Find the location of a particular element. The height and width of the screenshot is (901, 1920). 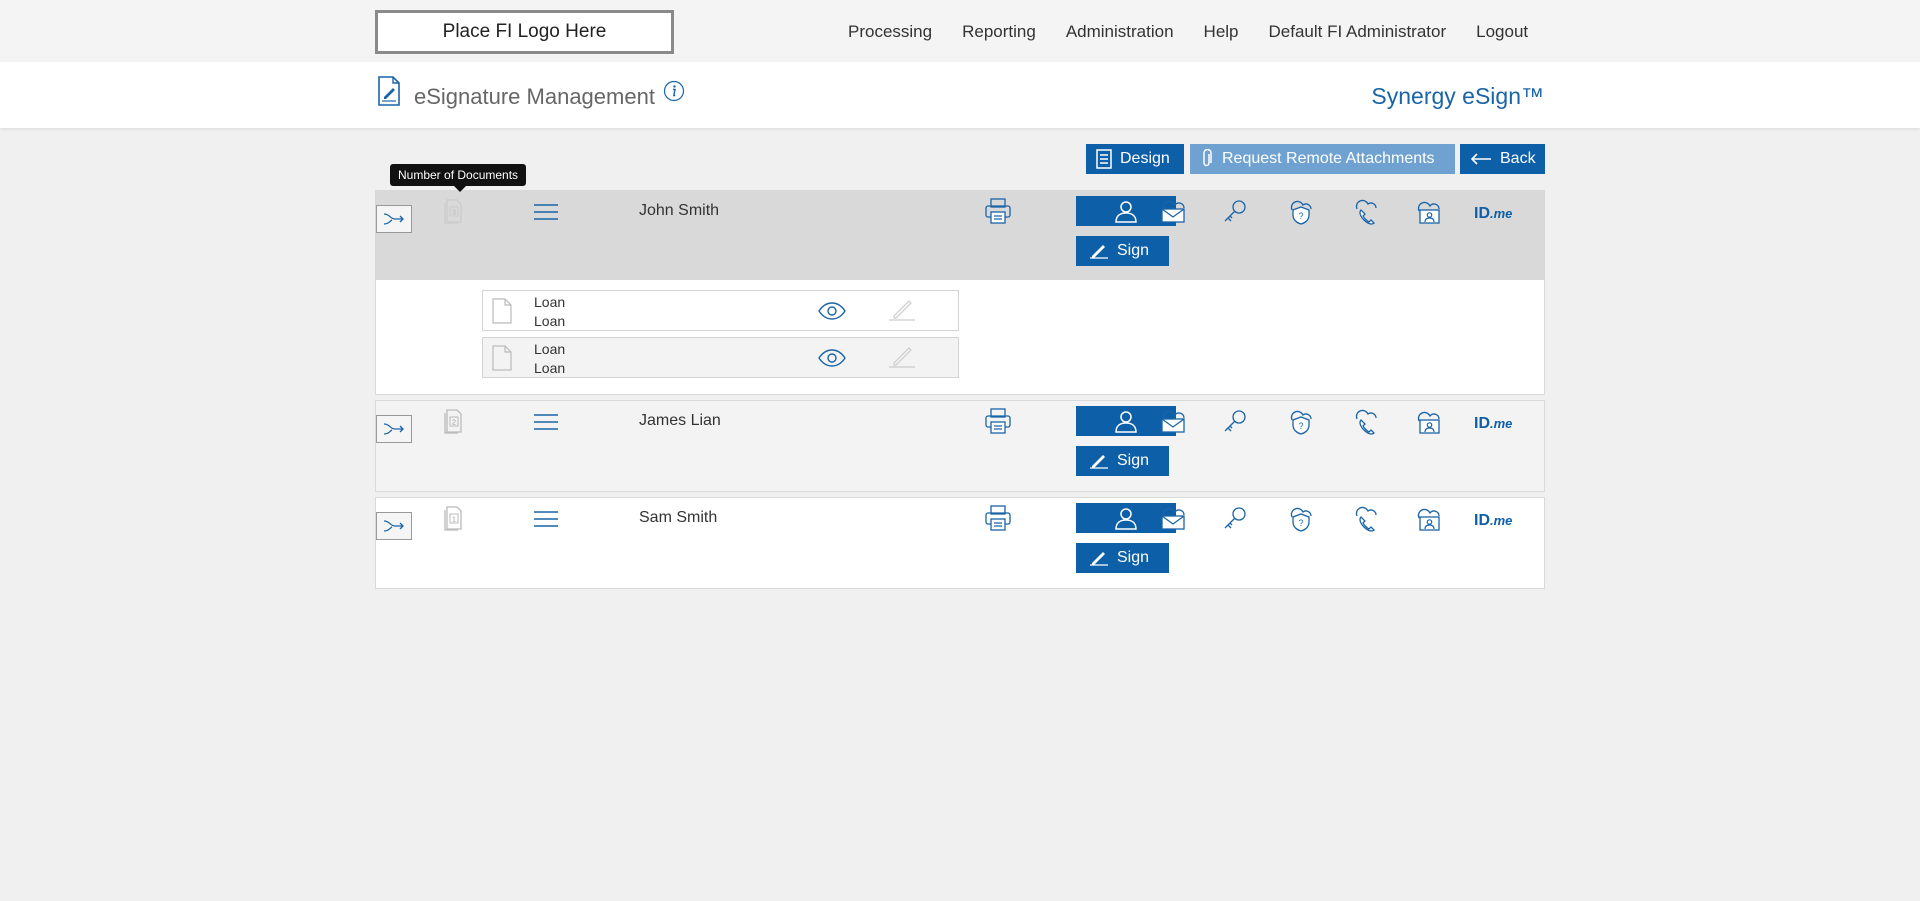

request-remote-attachments-label: Request Remote Attachments is located at coordinates (1328, 158).